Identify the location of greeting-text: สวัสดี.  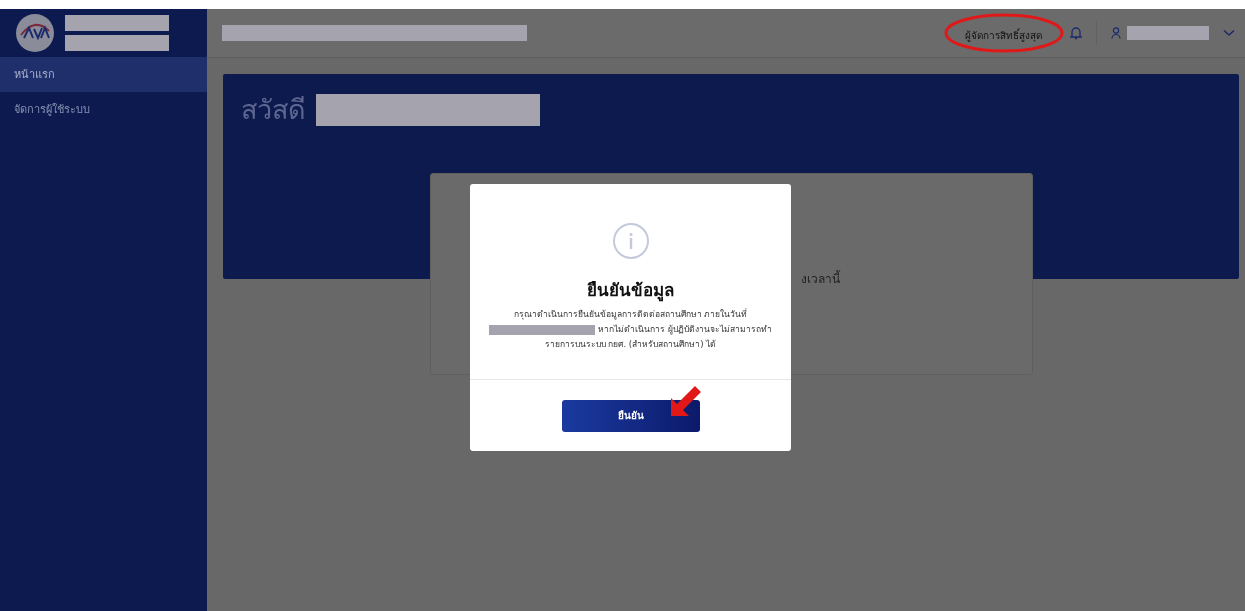
(273, 110).